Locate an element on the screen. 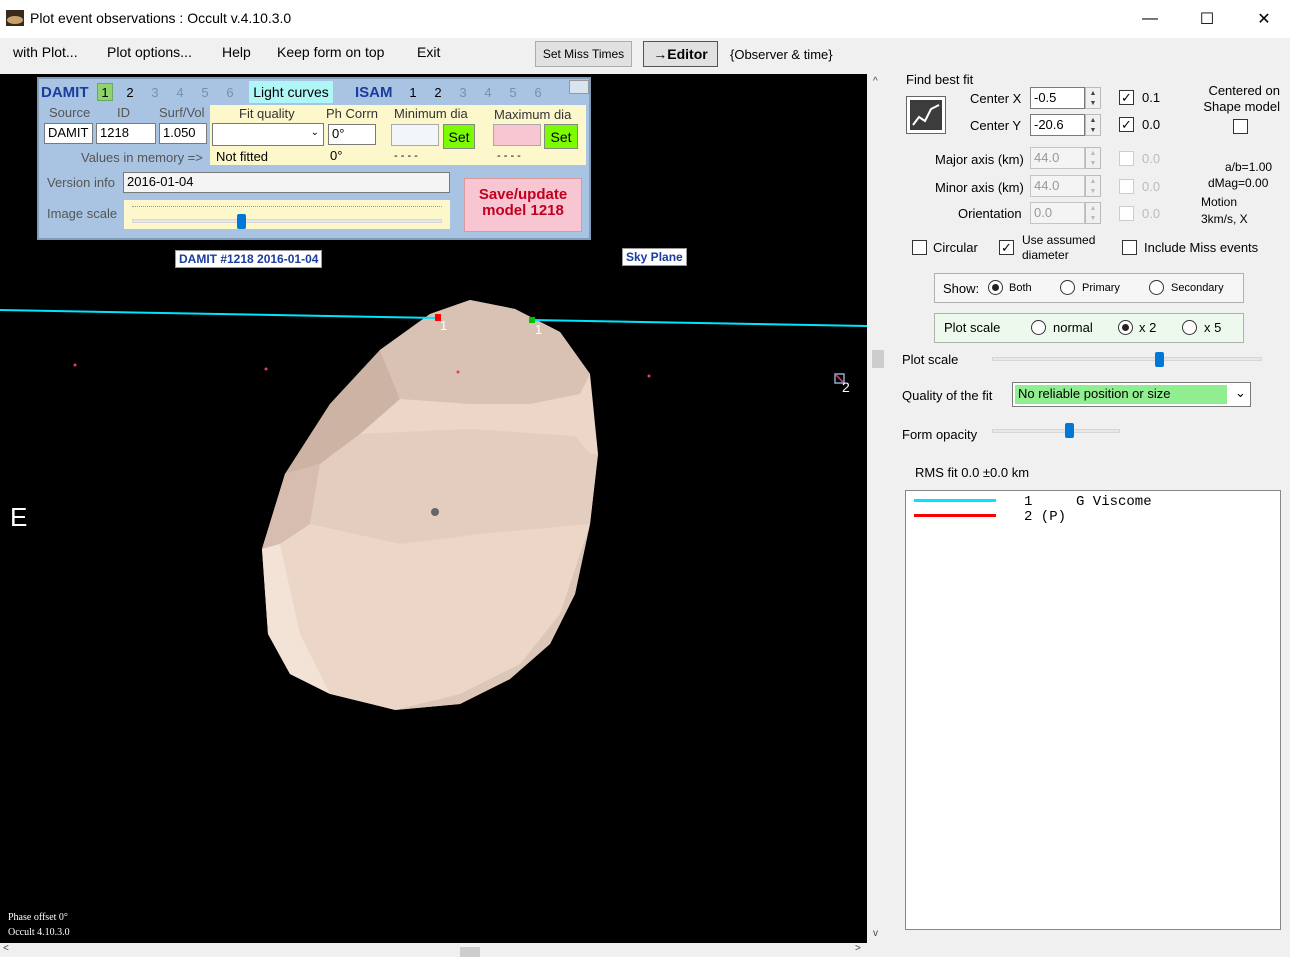 This screenshot has height=957, width=1290. scale-x2-radio is located at coordinates (1125, 327).